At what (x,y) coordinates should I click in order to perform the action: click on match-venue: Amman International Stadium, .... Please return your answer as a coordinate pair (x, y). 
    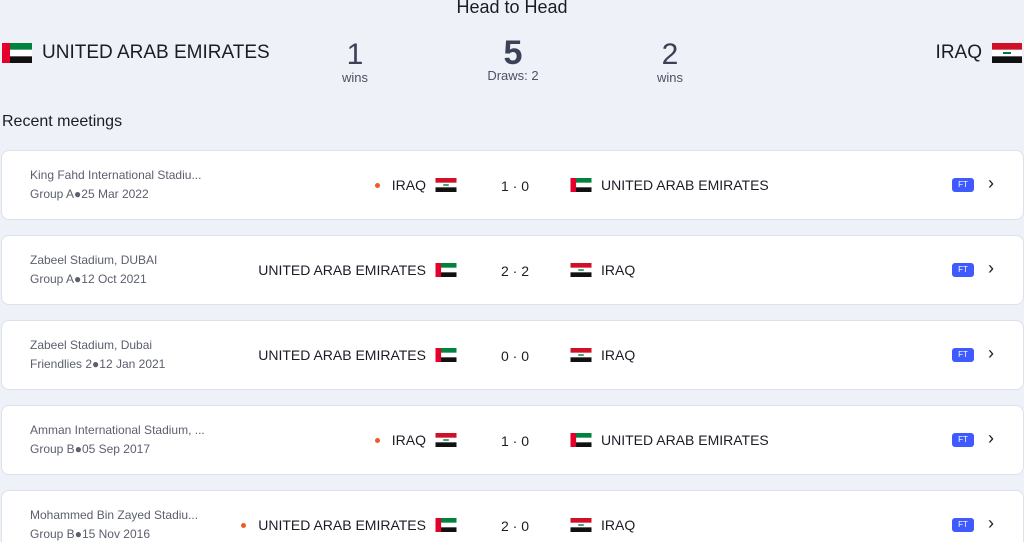
    Looking at the image, I should click on (117, 430).